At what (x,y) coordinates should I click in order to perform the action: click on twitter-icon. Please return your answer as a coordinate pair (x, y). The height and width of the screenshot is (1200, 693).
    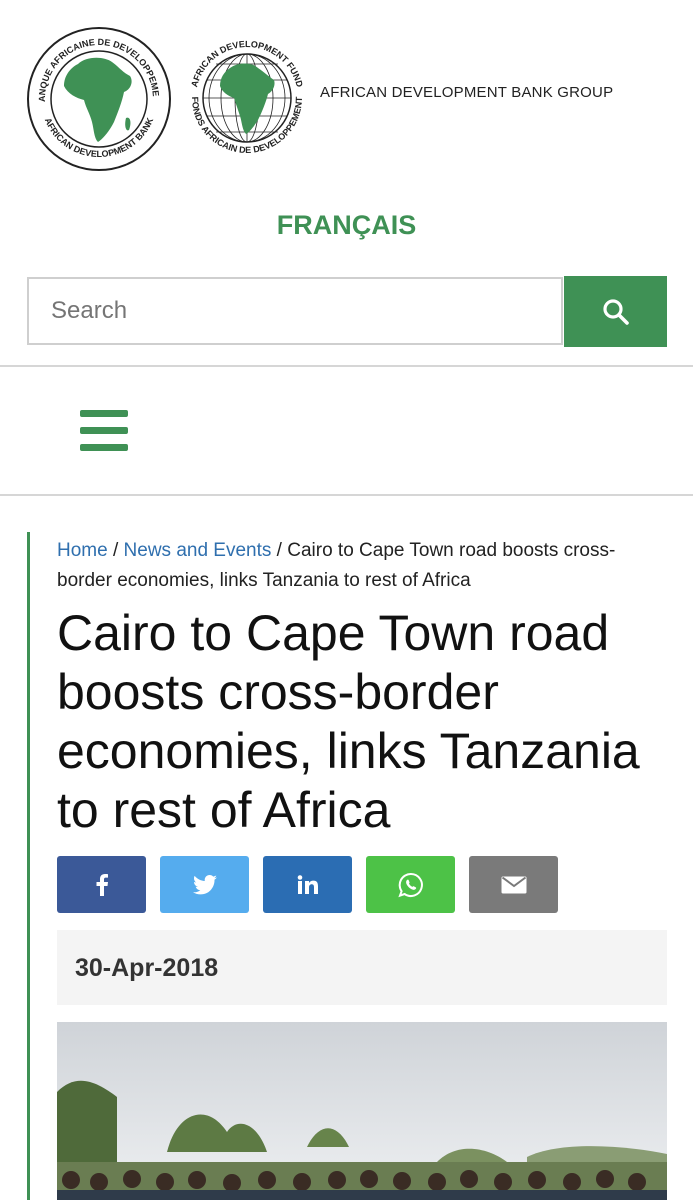
    Looking at the image, I should click on (204, 884).